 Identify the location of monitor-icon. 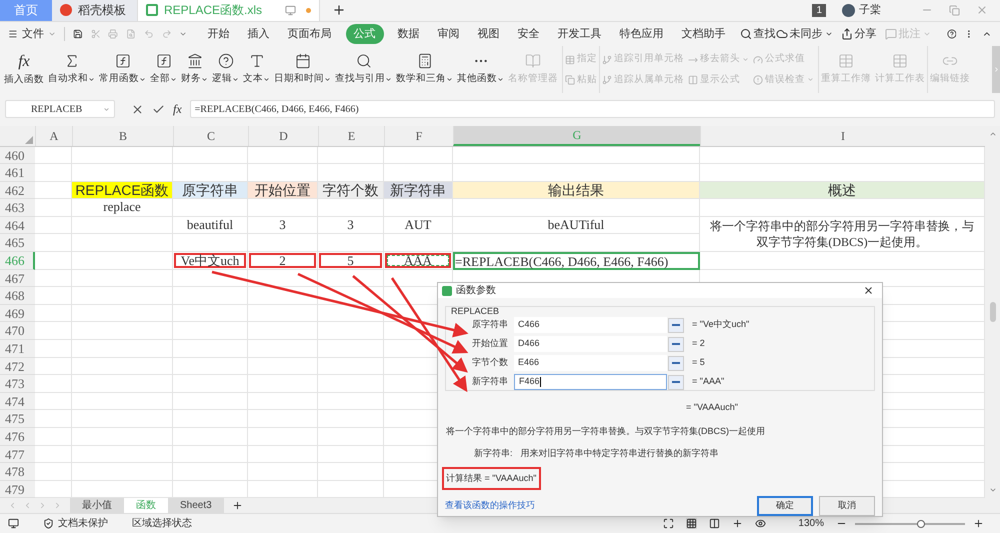
(290, 10).